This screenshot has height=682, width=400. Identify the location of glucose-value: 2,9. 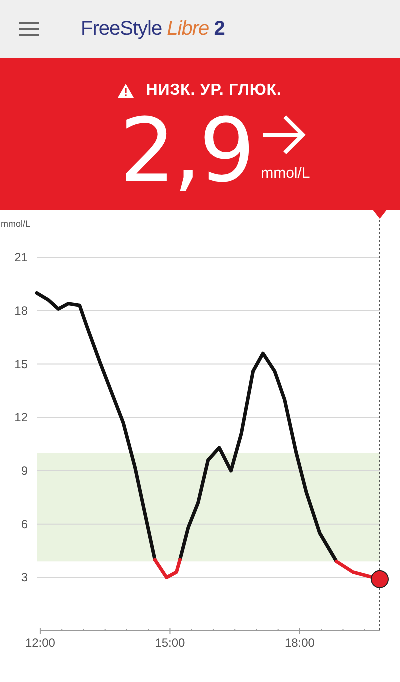
(187, 151).